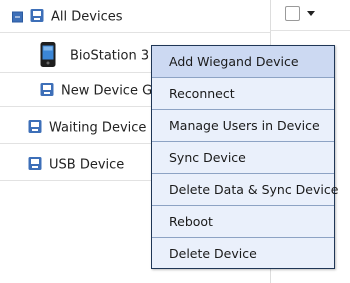 The width and height of the screenshot is (350, 283). I want to click on tree-item-label: BioStation 3 5, so click(116, 55).